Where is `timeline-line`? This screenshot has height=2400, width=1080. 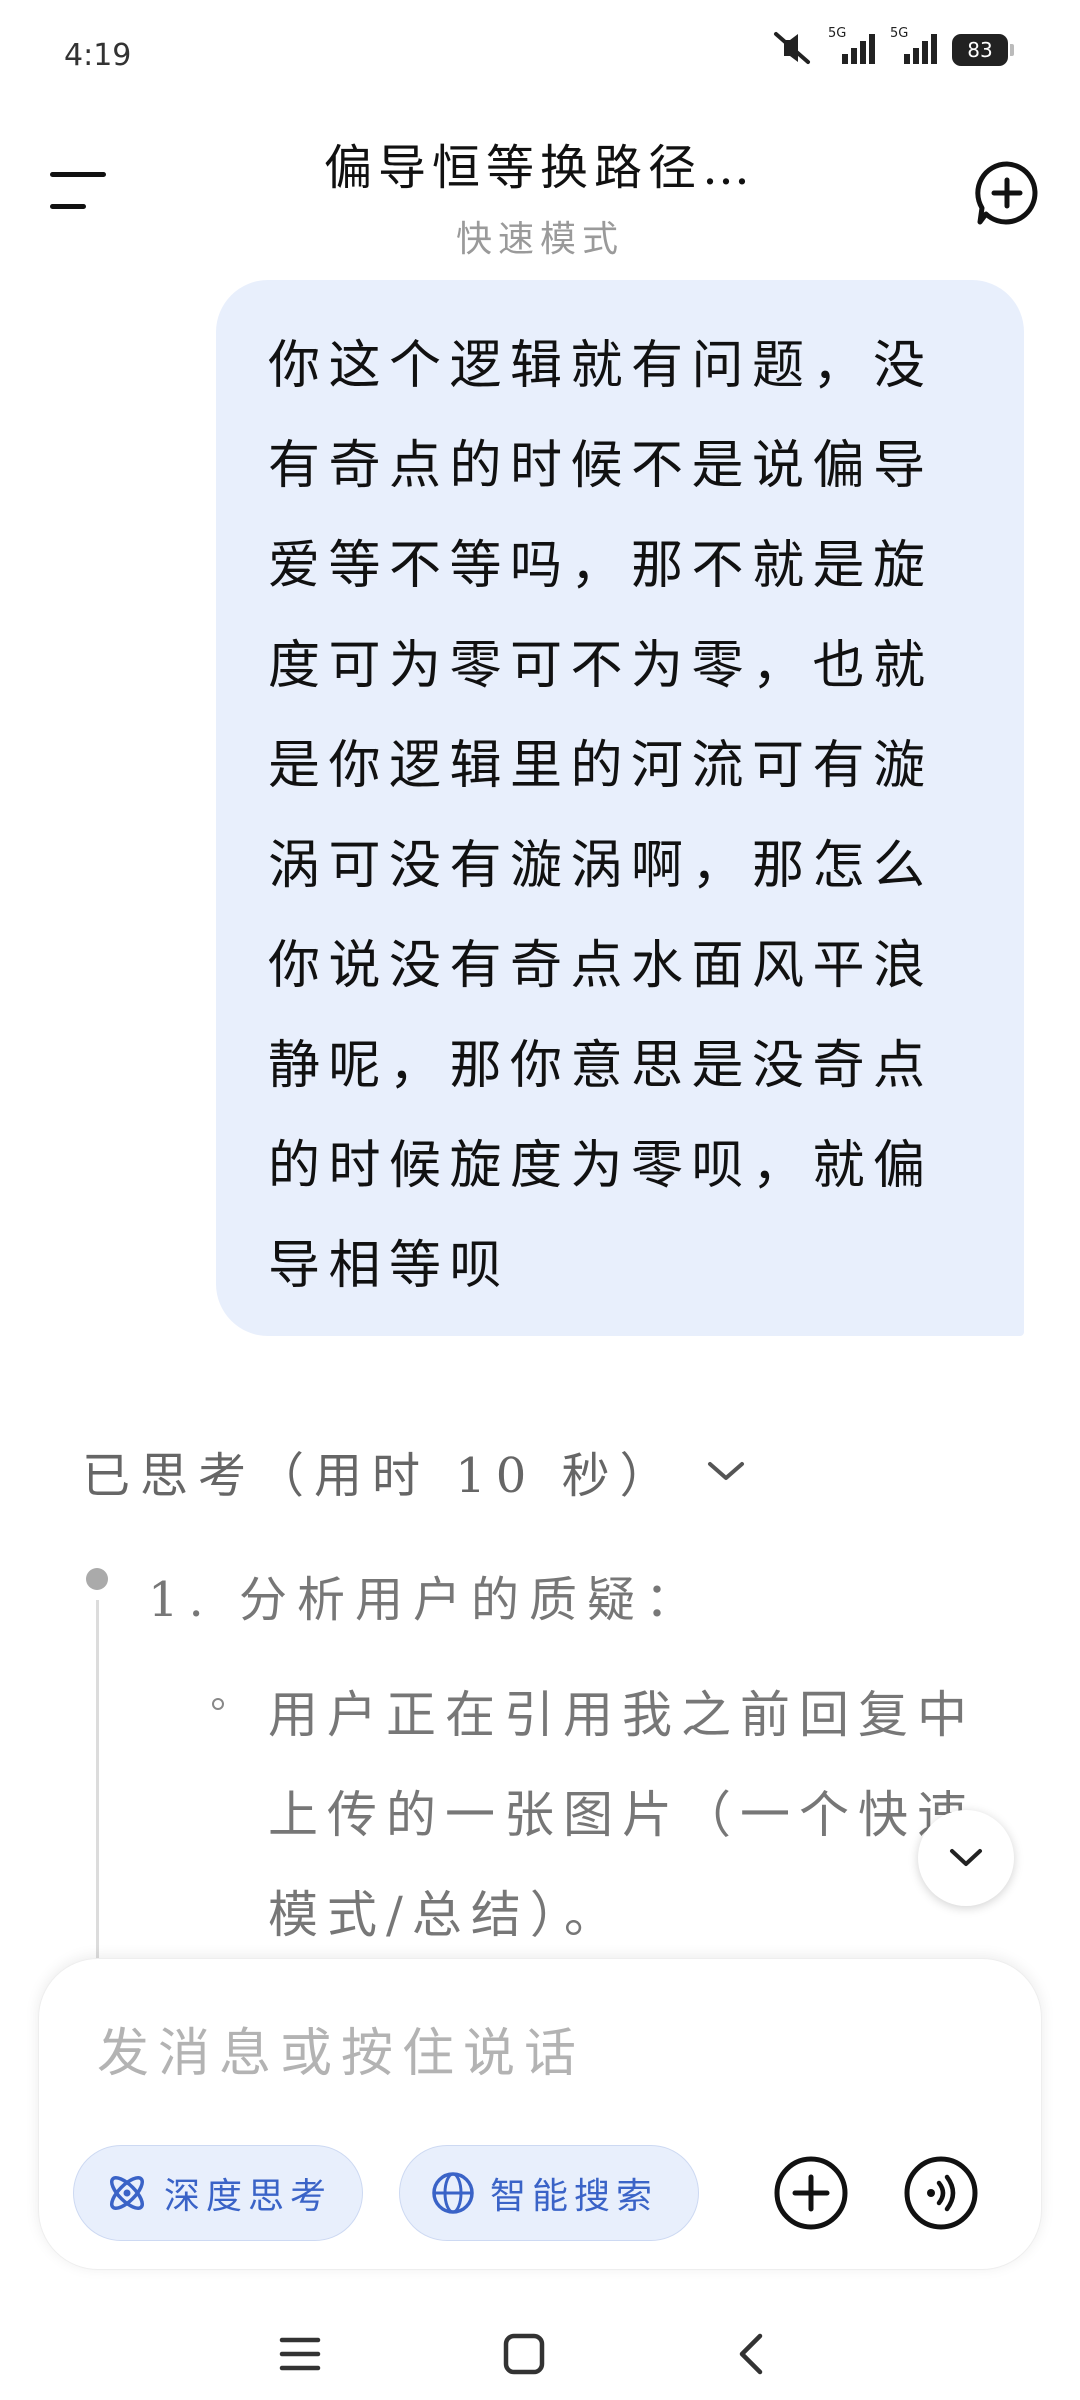 timeline-line is located at coordinates (97, 1790).